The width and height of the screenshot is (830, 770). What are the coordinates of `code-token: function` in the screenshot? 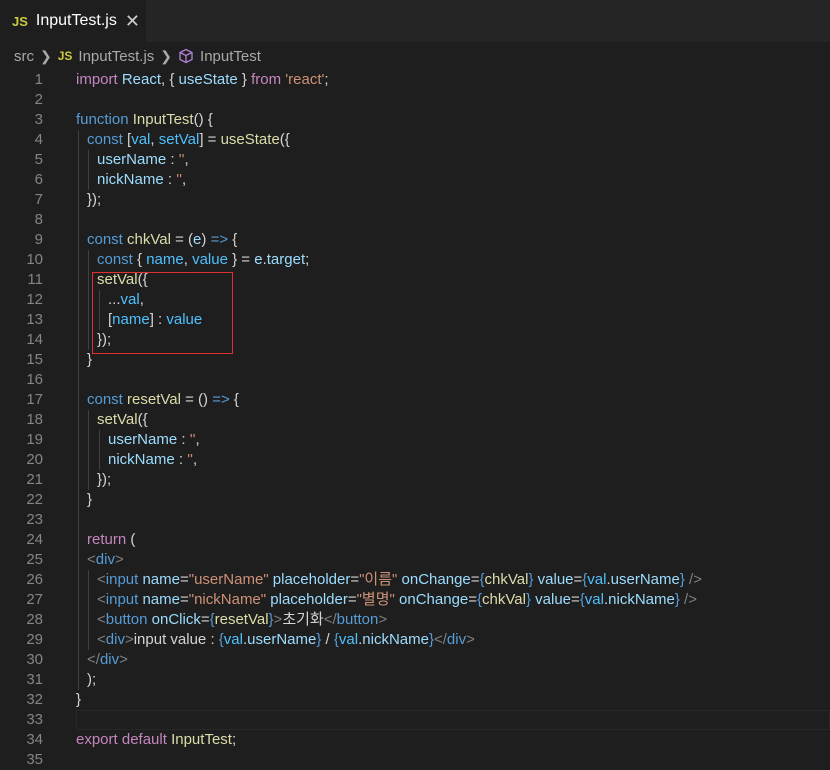 It's located at (104, 119).